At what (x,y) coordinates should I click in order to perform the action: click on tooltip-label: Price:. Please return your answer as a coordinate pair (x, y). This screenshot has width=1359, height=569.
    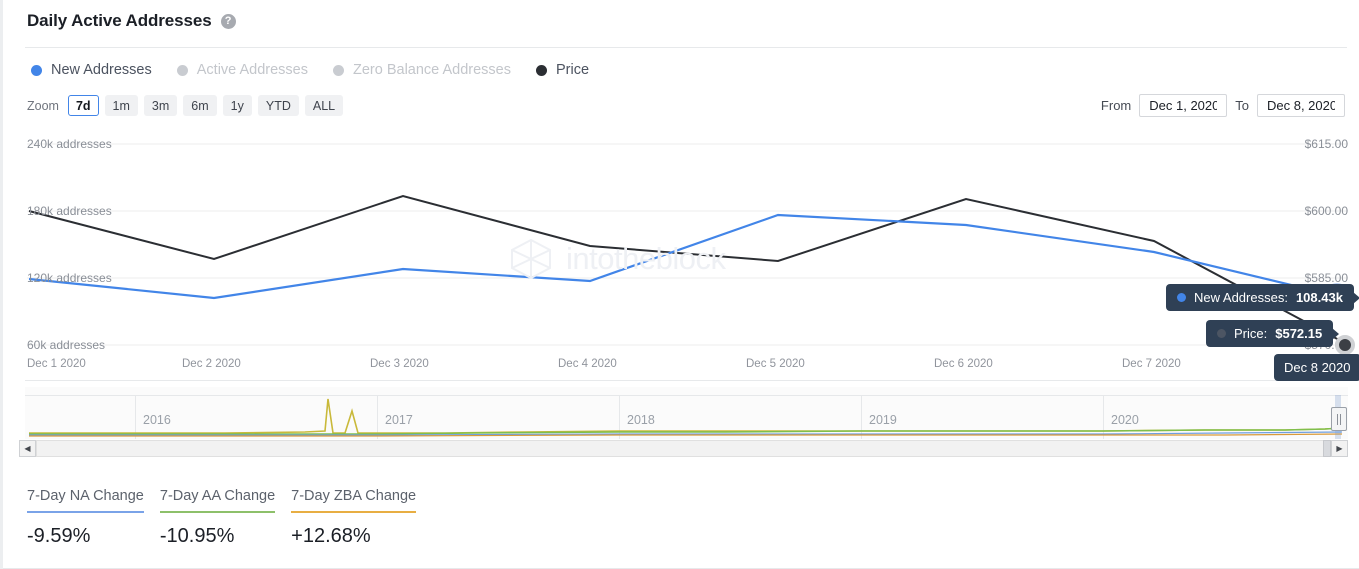
    Looking at the image, I should click on (1251, 333).